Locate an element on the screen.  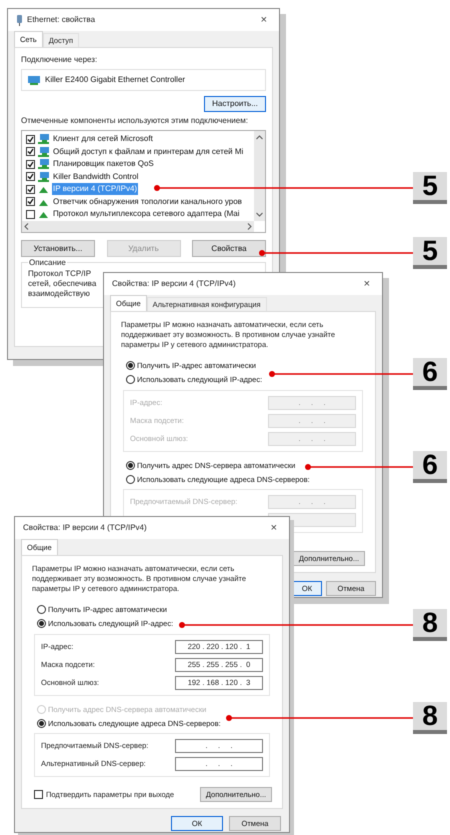
description-text: Протокол TCP/IP is located at coordinates (60, 274).